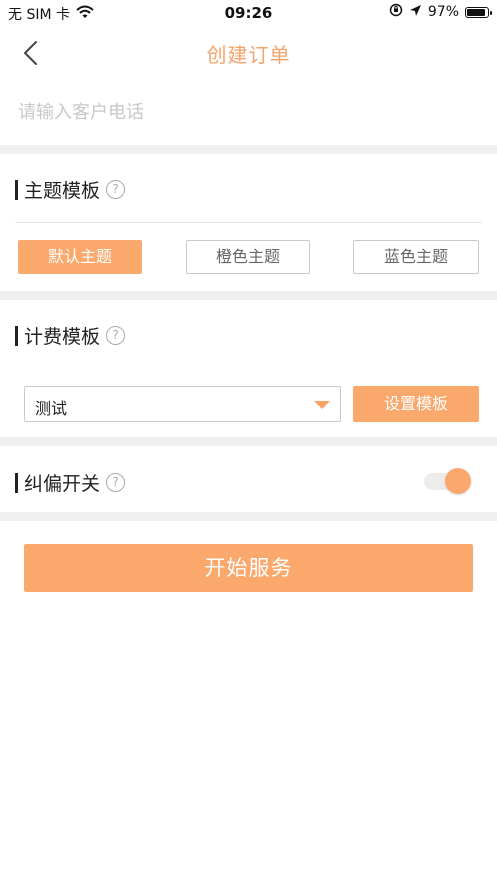  What do you see at coordinates (415, 12) in the screenshot?
I see `location-icon` at bounding box center [415, 12].